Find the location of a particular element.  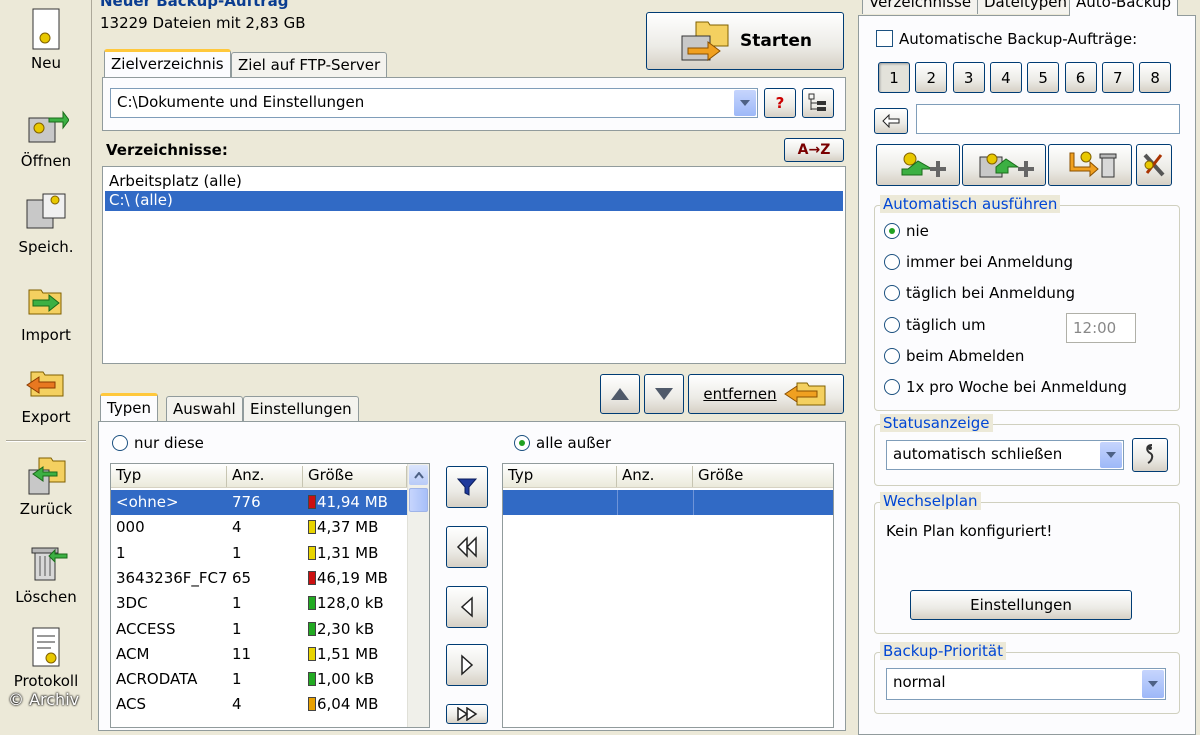

rotation-plan-title: Wechselplan is located at coordinates (930, 501).